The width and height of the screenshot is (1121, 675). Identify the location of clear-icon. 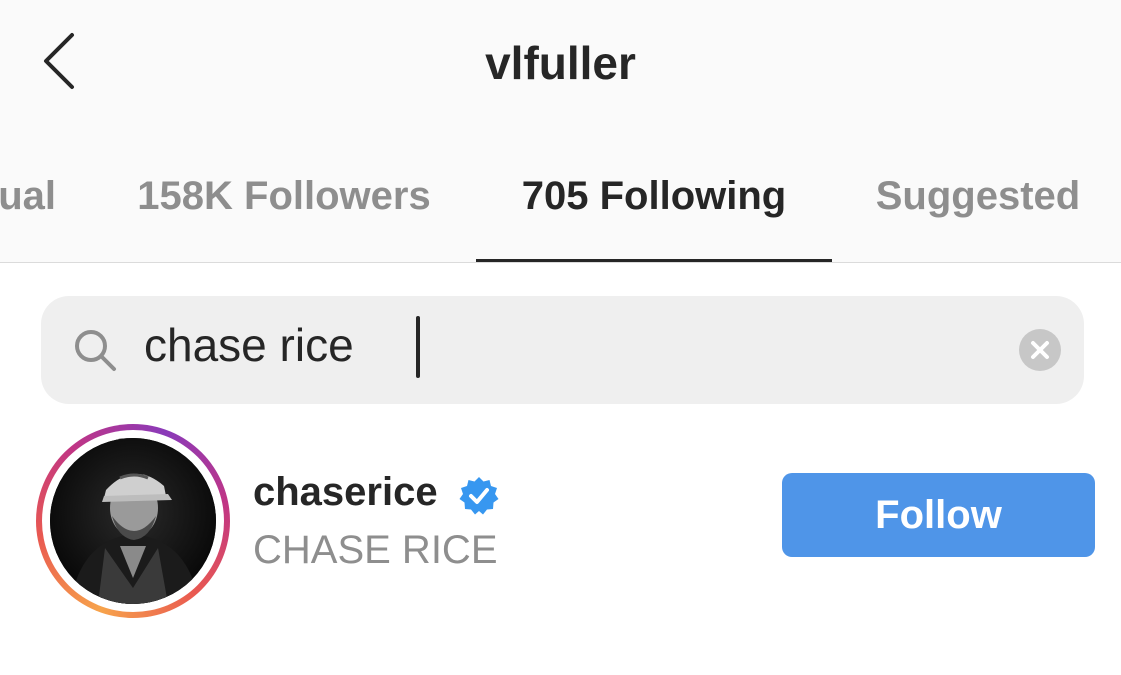
(1040, 350).